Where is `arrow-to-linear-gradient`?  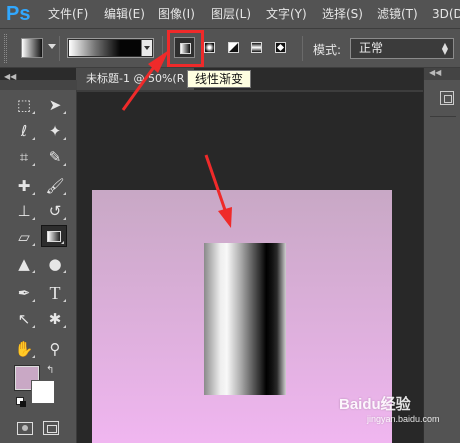
arrow-to-linear-gradient is located at coordinates (145, 80).